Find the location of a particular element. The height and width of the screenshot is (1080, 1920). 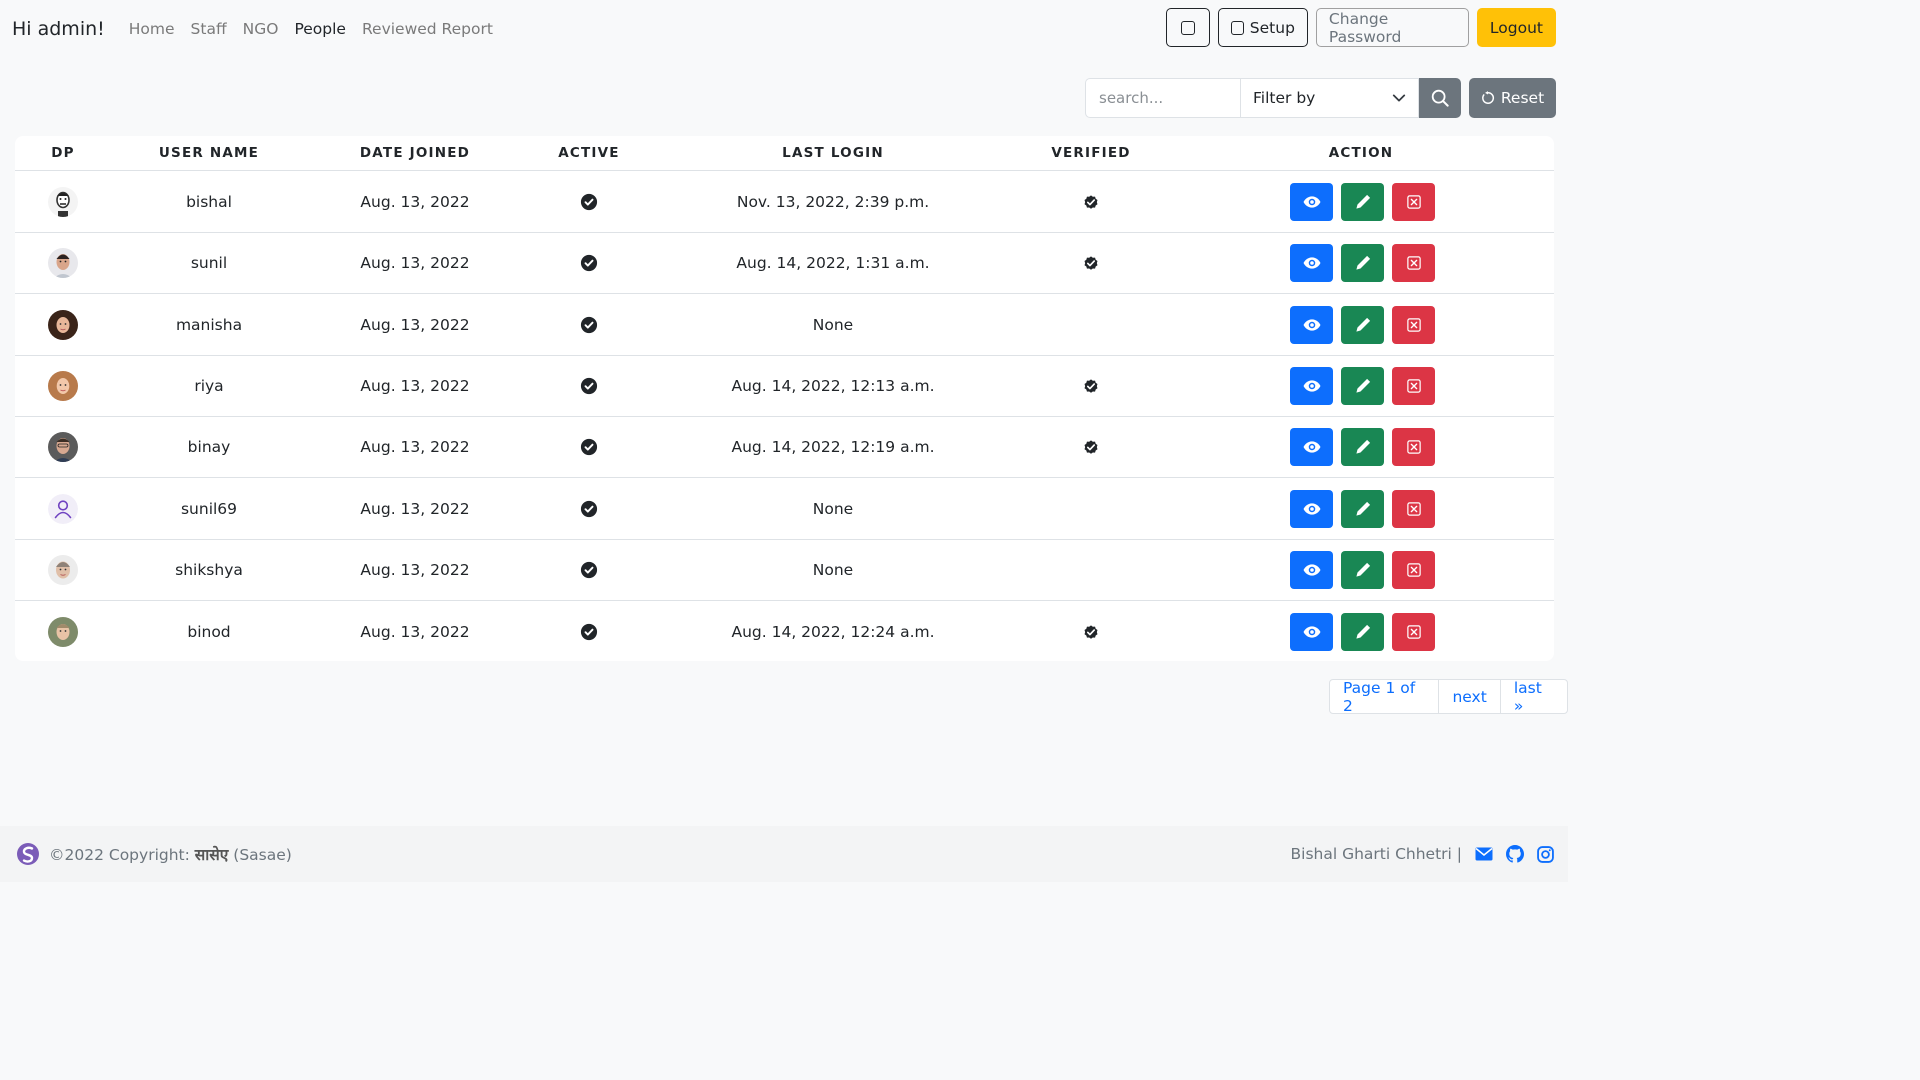

last-login-cell: None is located at coordinates (833, 508).